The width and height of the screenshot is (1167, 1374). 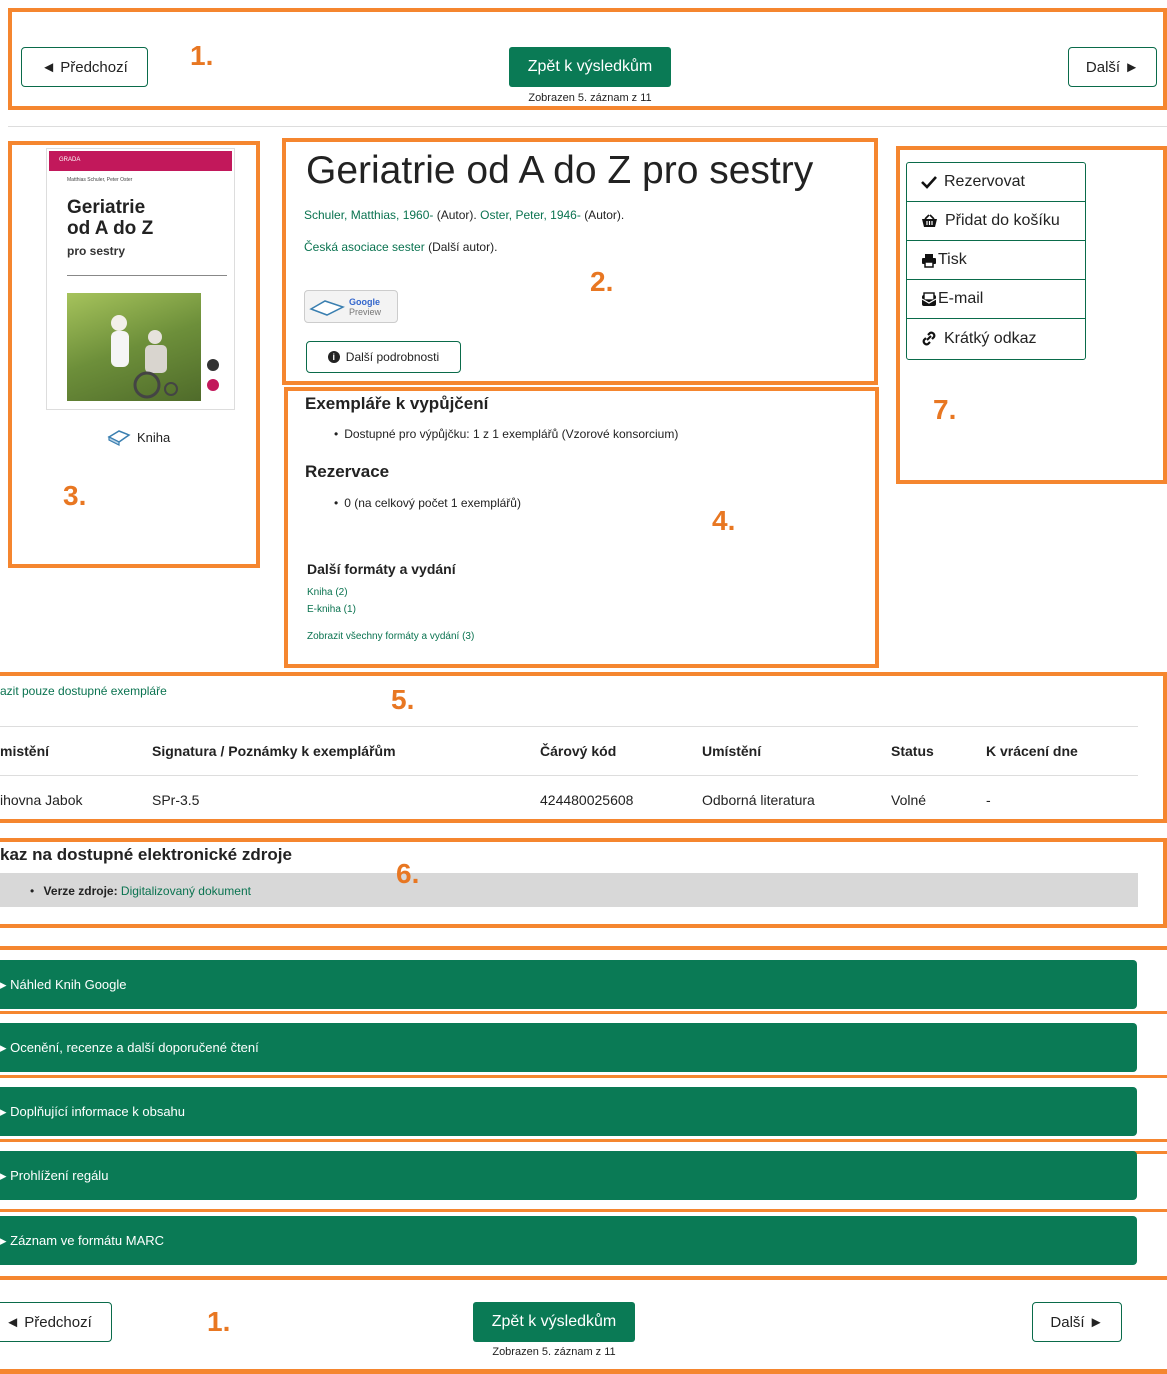 I want to click on annotation-label-1: 1., so click(x=202, y=55).